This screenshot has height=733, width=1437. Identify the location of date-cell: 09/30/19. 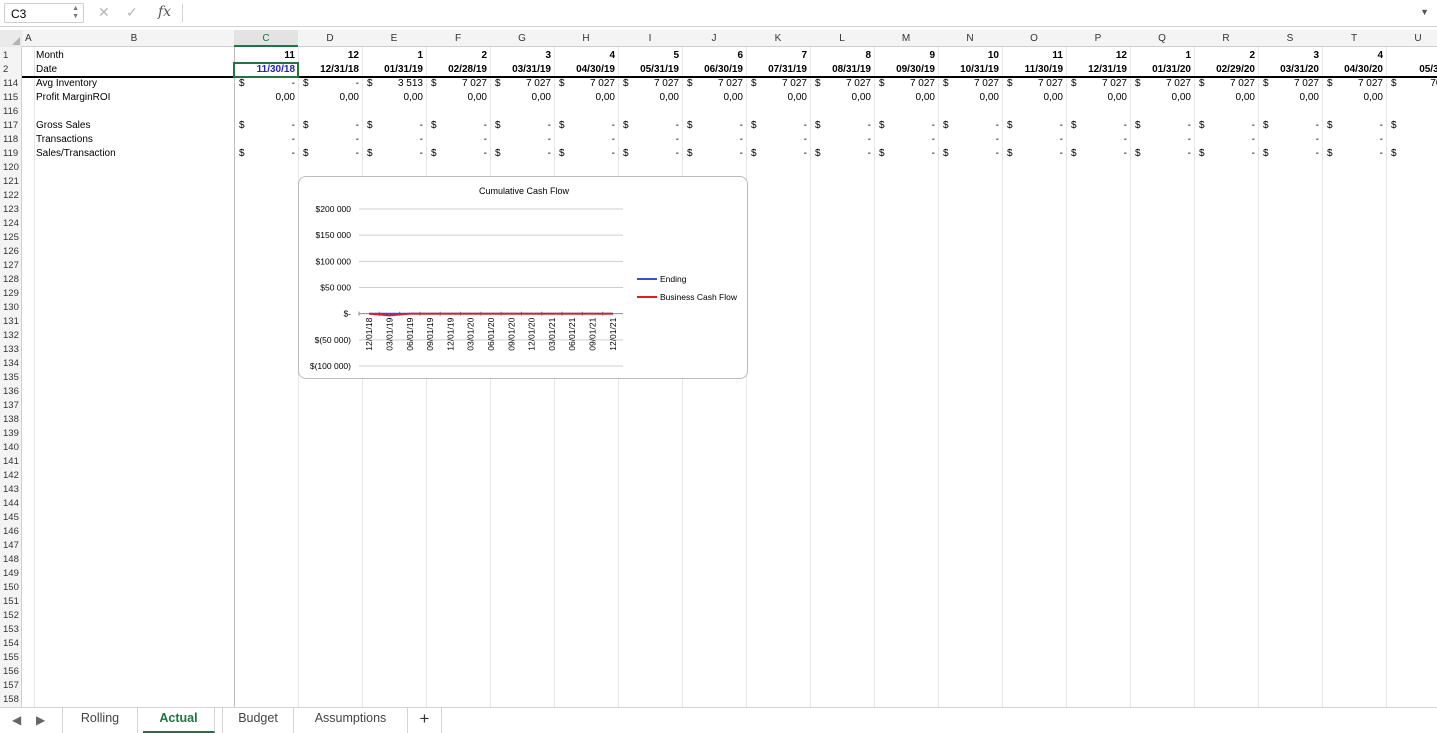
(906, 70).